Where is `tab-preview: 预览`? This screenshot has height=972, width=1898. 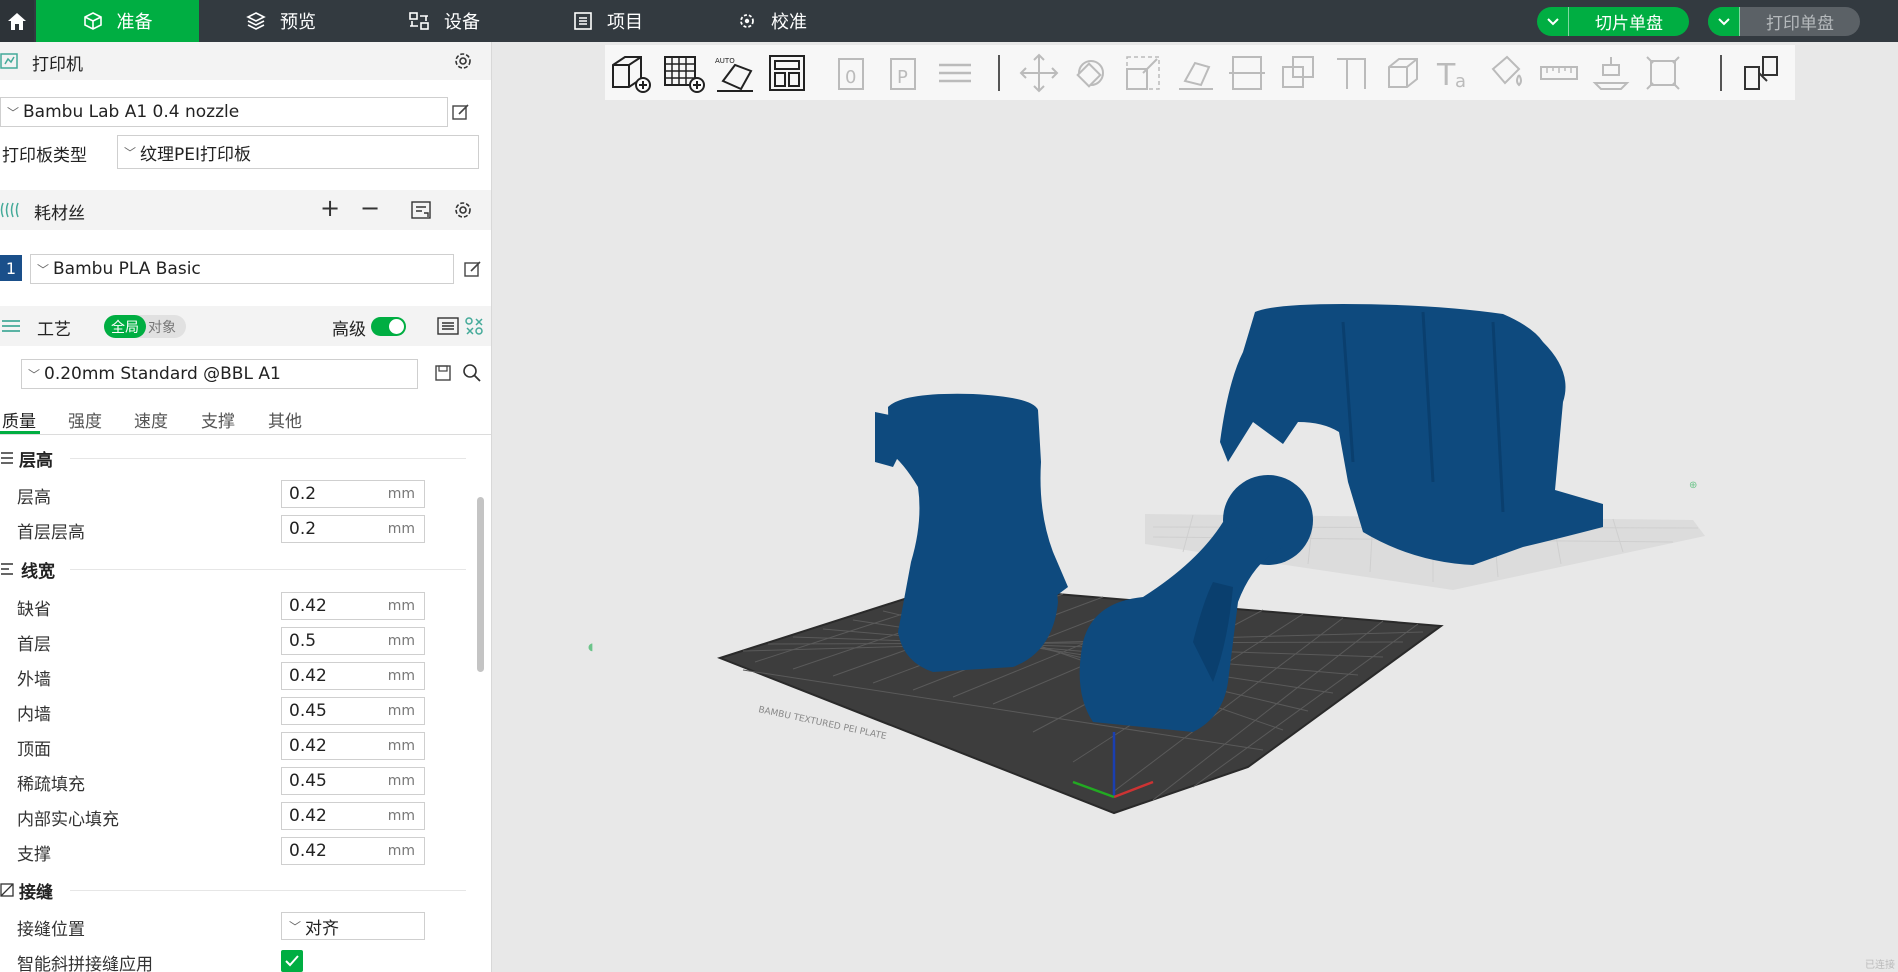 tab-preview: 预览 is located at coordinates (281, 21).